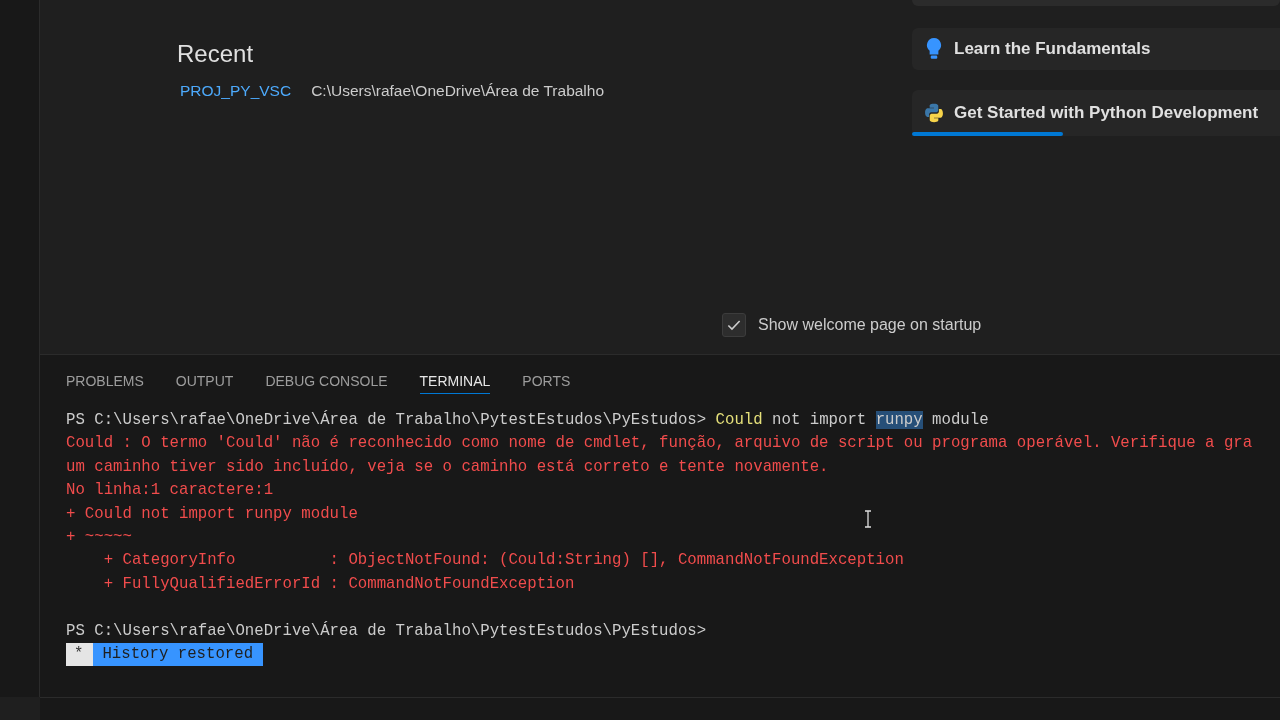  What do you see at coordinates (105, 381) in the screenshot?
I see `panel-tab: PROBLEMS` at bounding box center [105, 381].